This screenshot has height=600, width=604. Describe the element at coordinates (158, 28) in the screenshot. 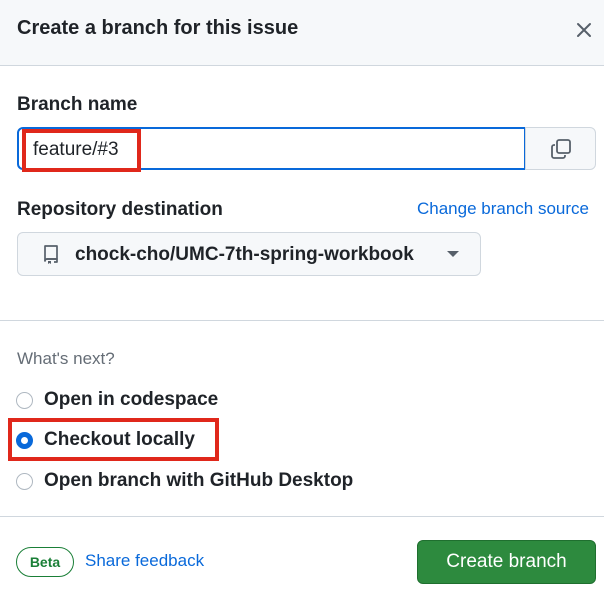

I see `dialog-title: Create a branch for this issue` at that location.